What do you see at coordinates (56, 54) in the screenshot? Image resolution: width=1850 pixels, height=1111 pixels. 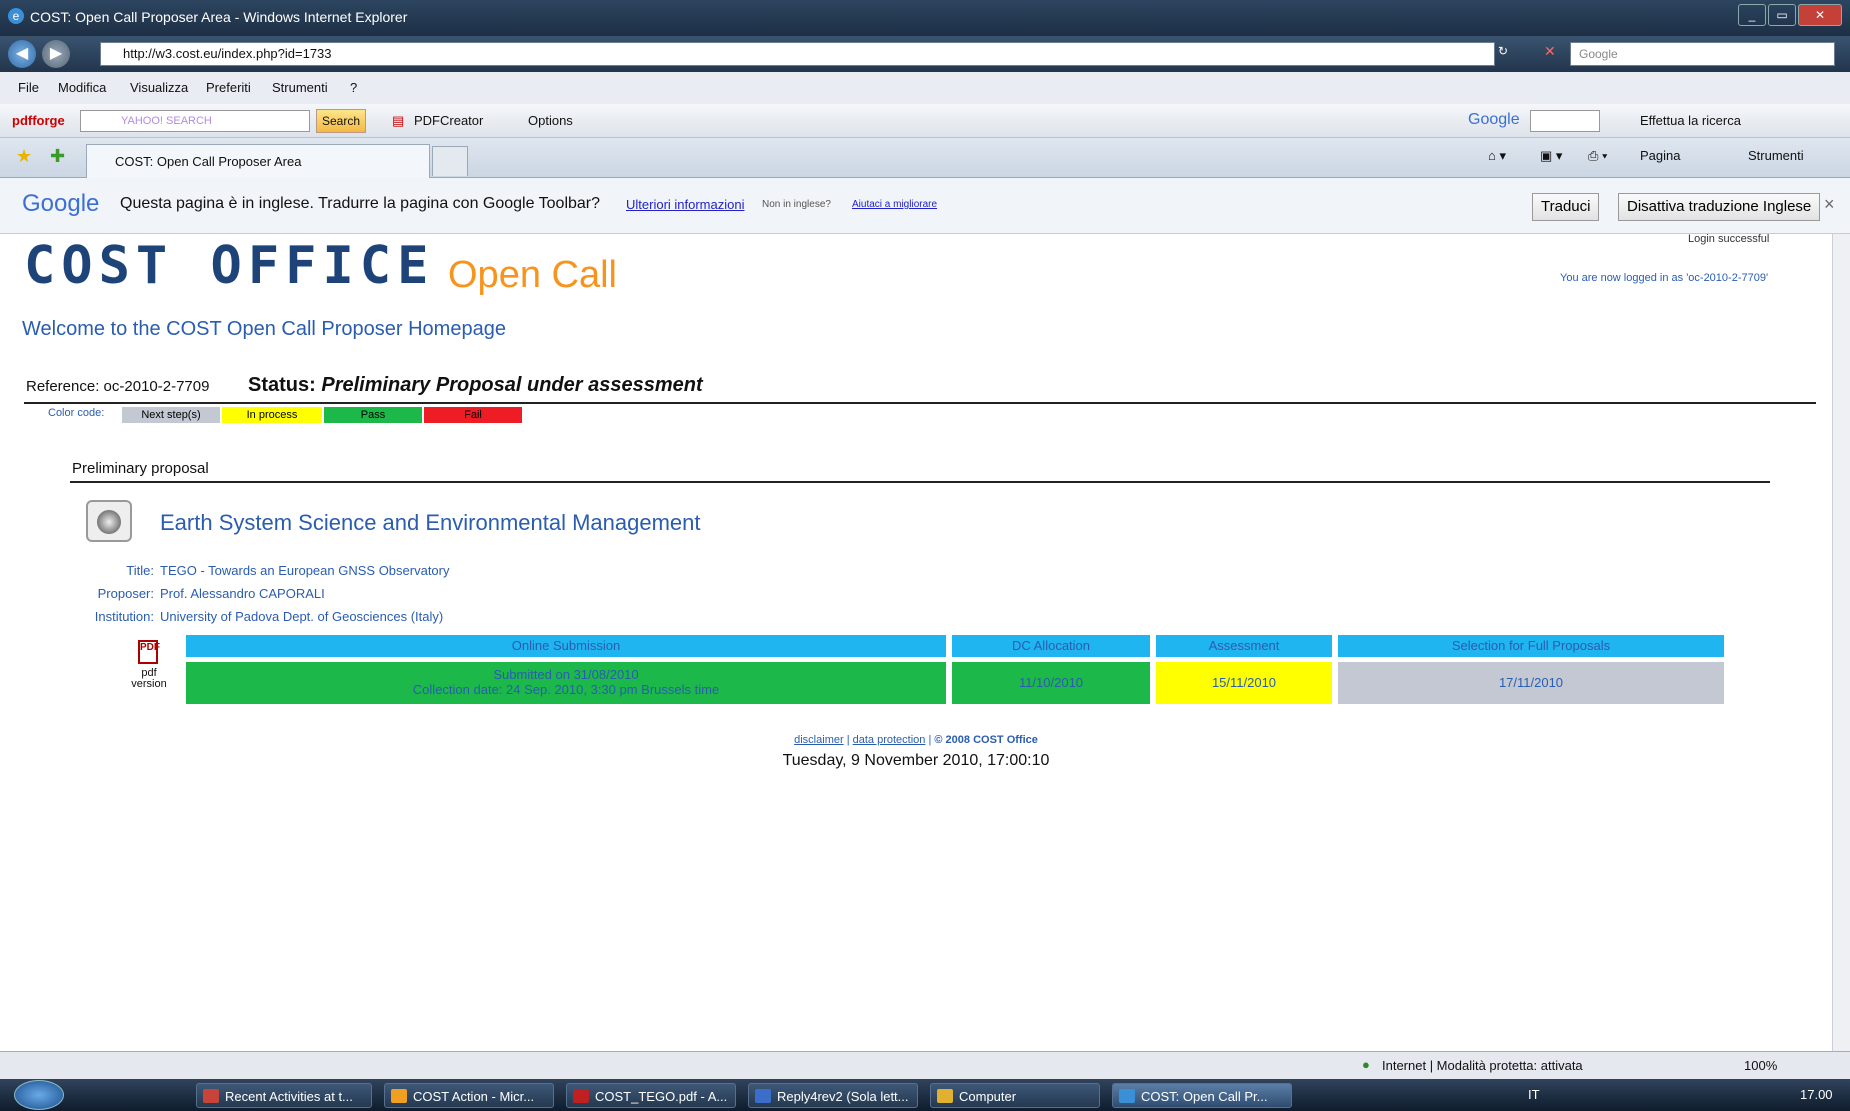 I see `forward-button: ▶` at bounding box center [56, 54].